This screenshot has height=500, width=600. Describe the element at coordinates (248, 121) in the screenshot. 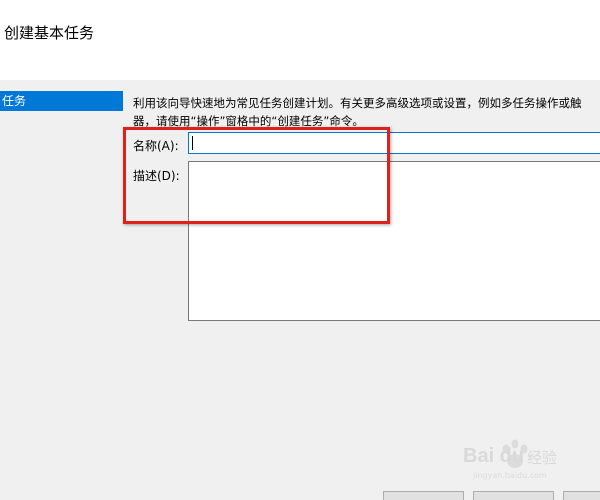

I see `intro-line-2: 器，请使用“操作”窗格中的“创建任务”命令。` at that location.